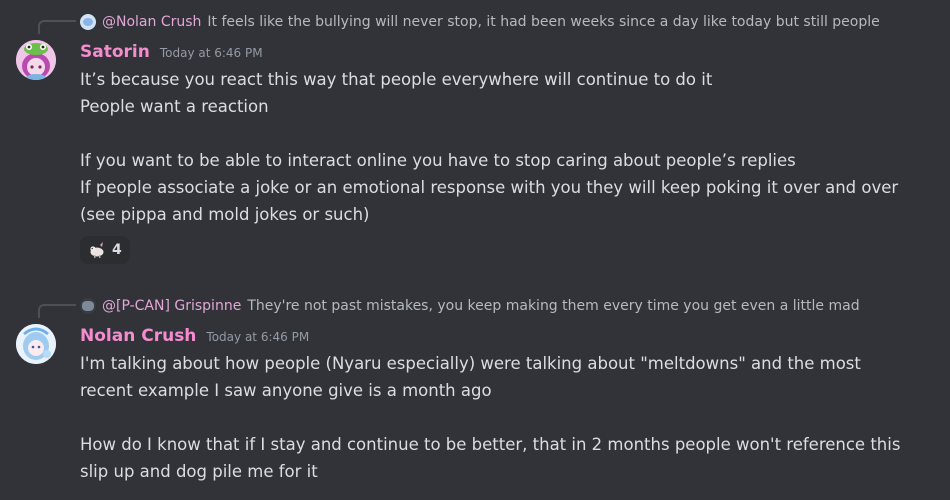 The width and height of the screenshot is (950, 500). I want to click on message-header: Nolan Crush Today at 6:46 PM, so click(194, 336).